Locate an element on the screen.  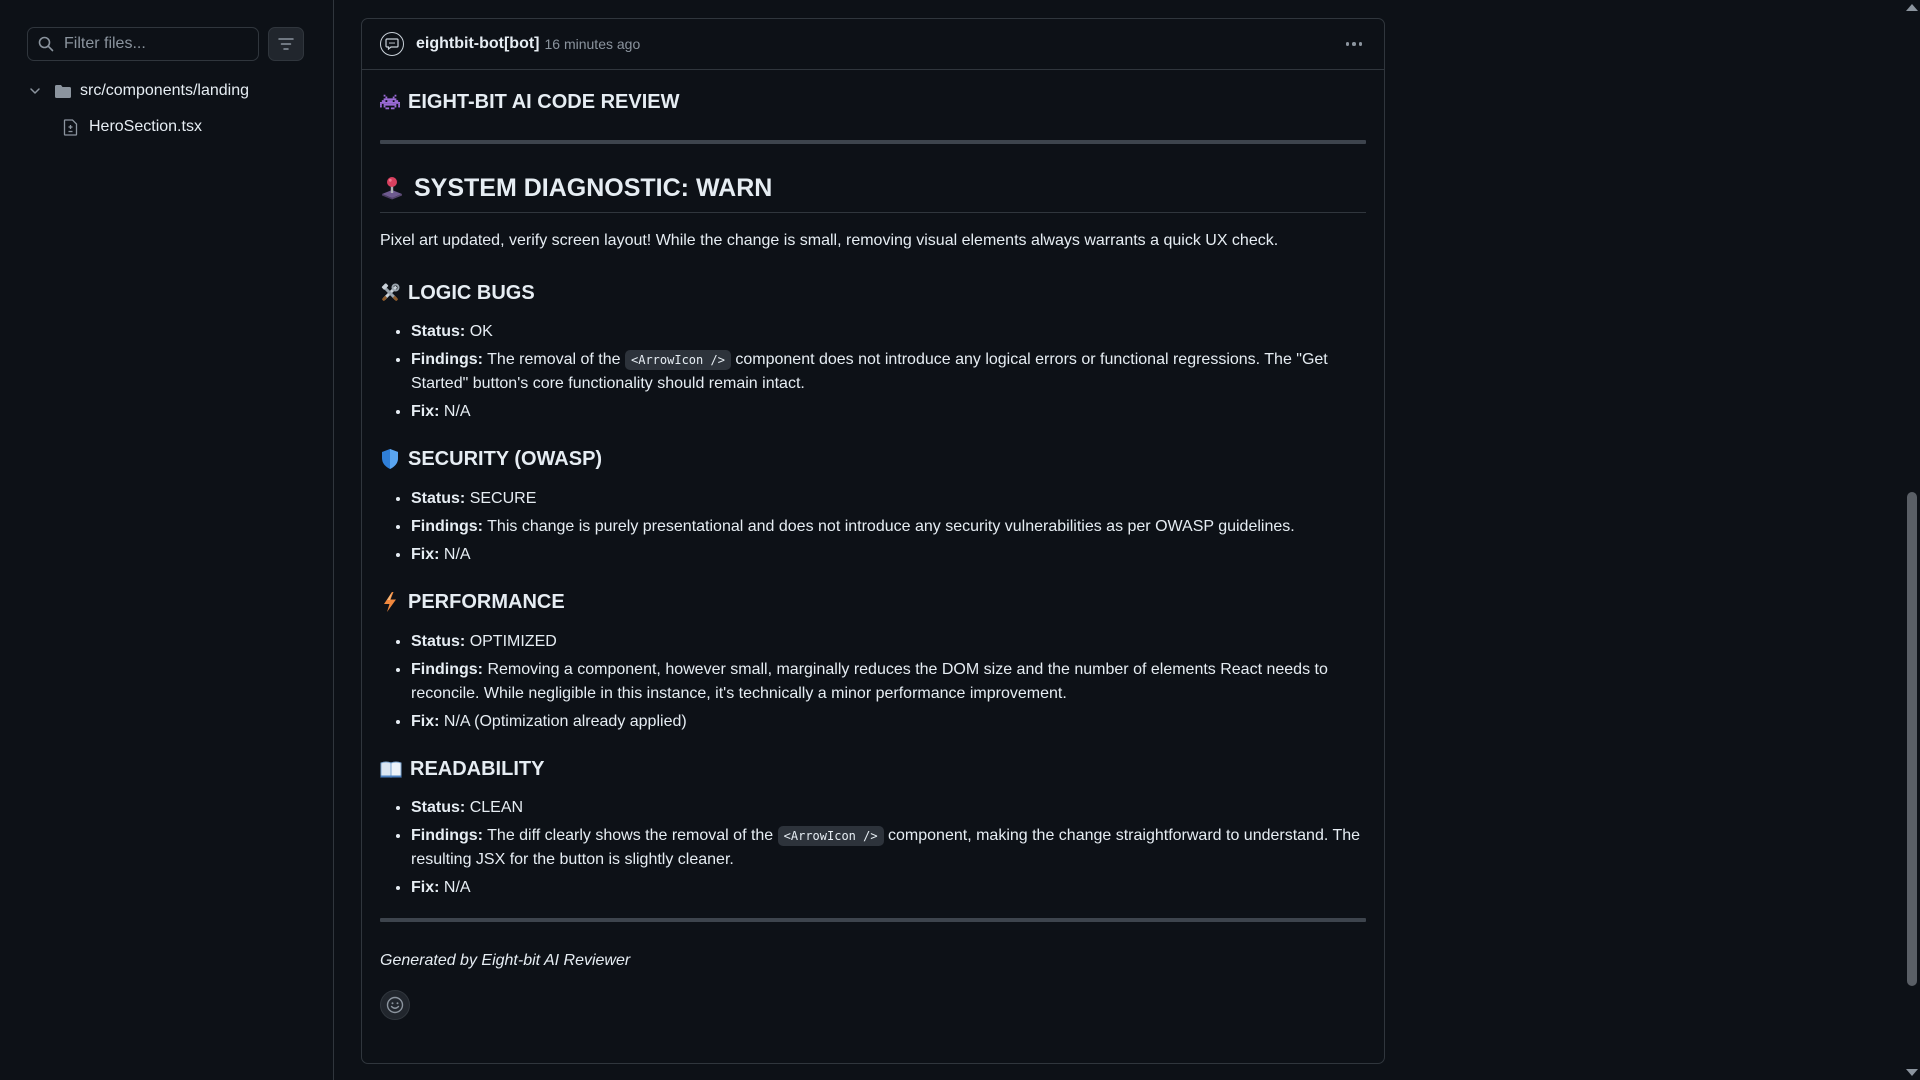
comment-header: eightbit-bot[bot] 16 minutes ago is located at coordinates (873, 44).